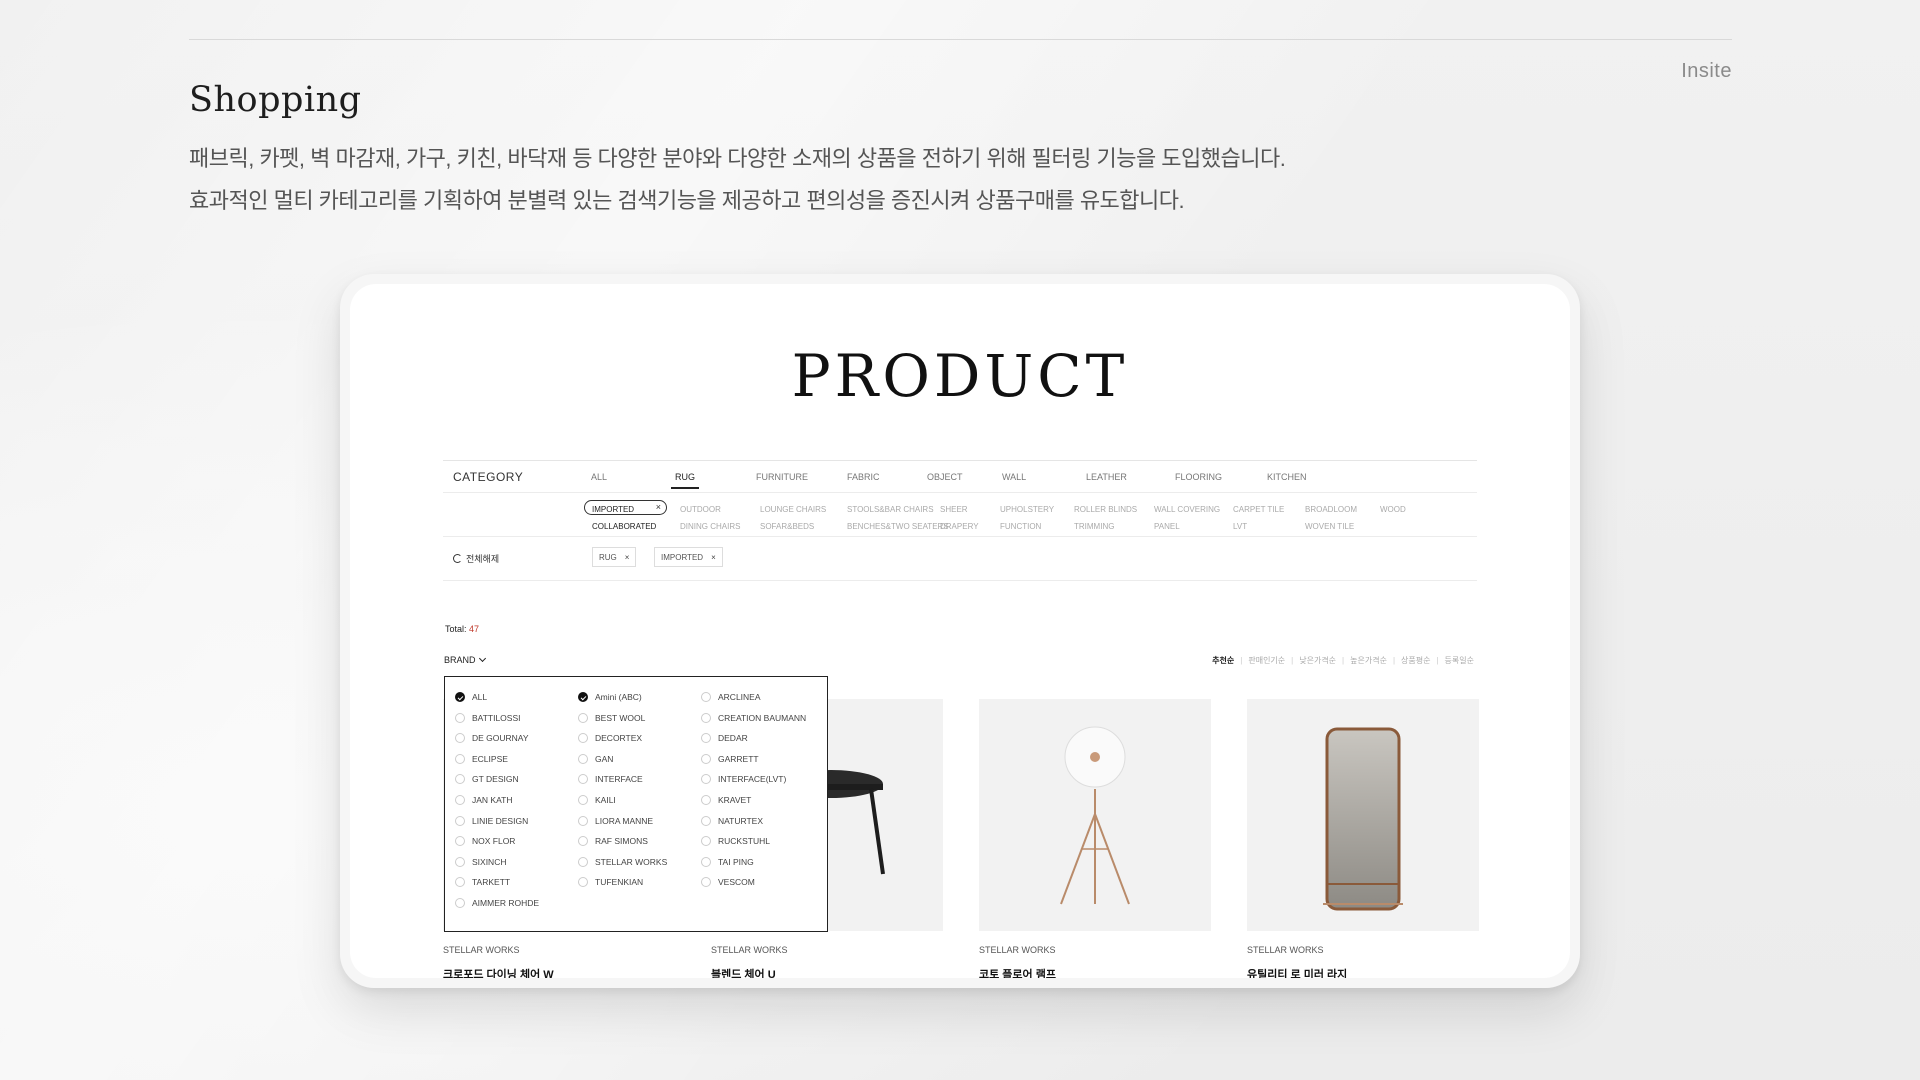  What do you see at coordinates (610, 697) in the screenshot?
I see `brand-option-amini-abc: Amini (ABC)` at bounding box center [610, 697].